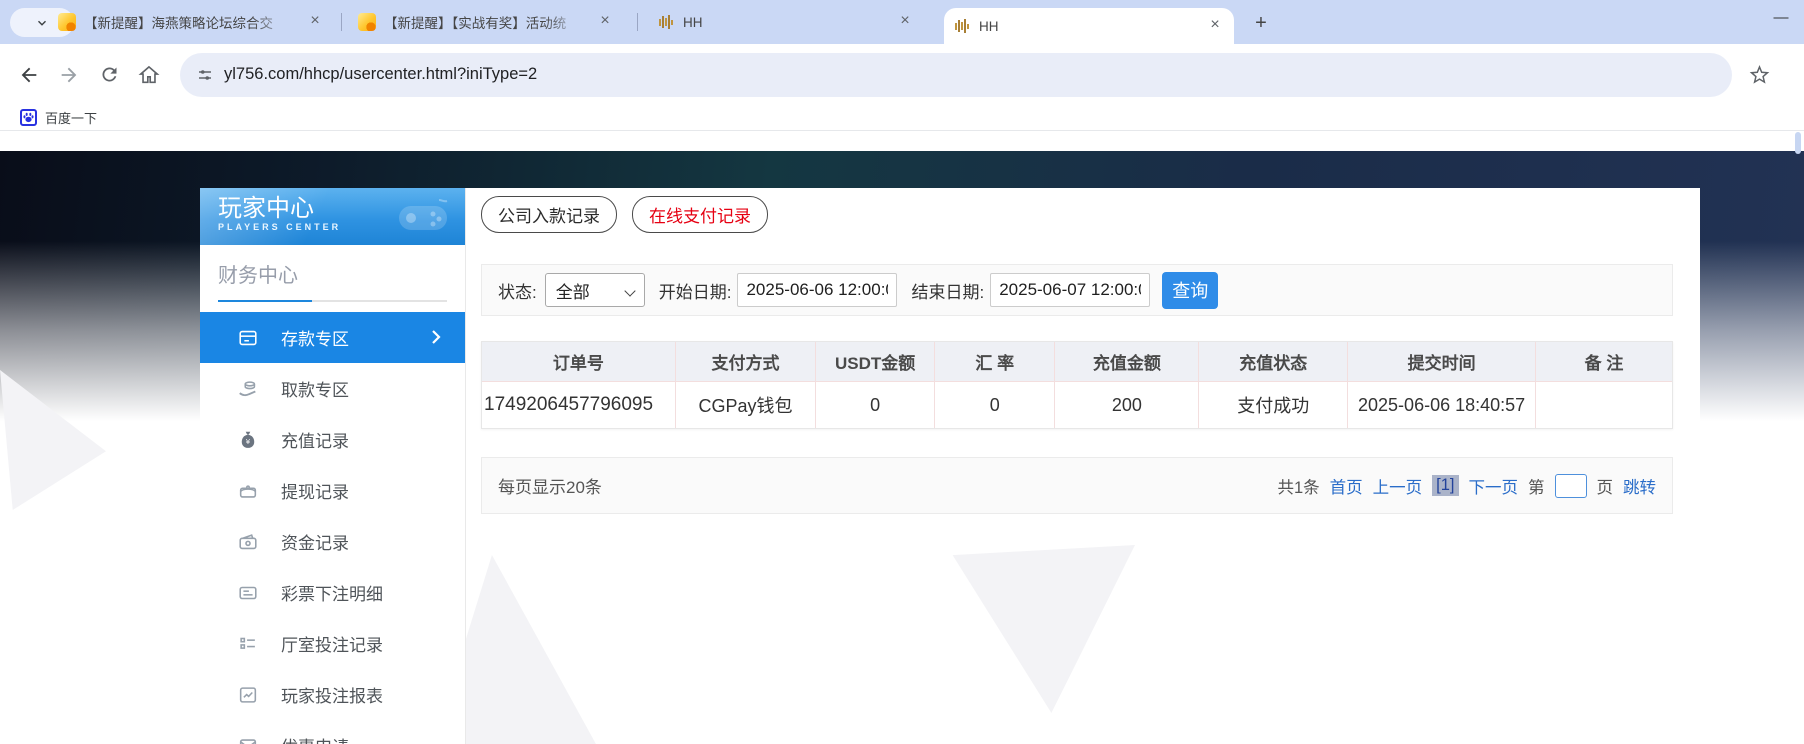 The width and height of the screenshot is (1804, 744). Describe the element at coordinates (1070, 290) in the screenshot. I see `end-date-input` at that location.